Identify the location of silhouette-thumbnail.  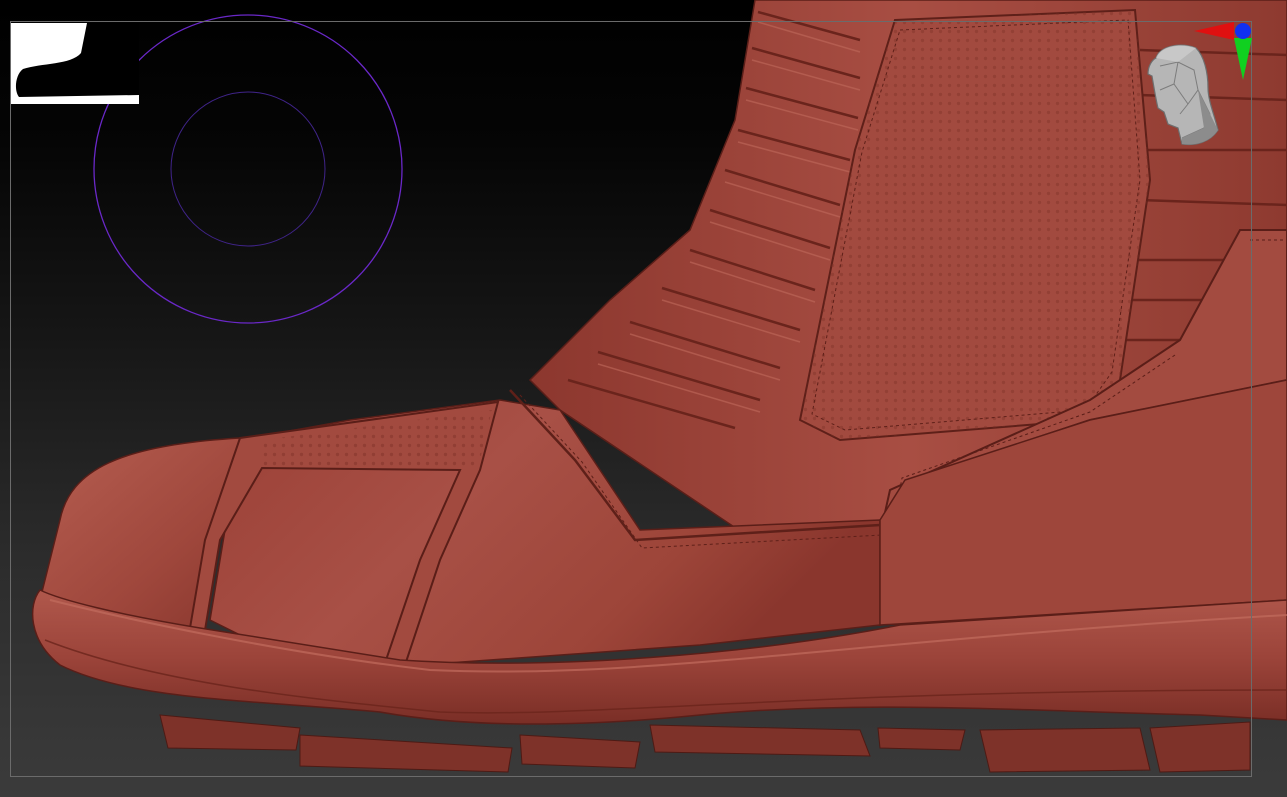
(75, 63).